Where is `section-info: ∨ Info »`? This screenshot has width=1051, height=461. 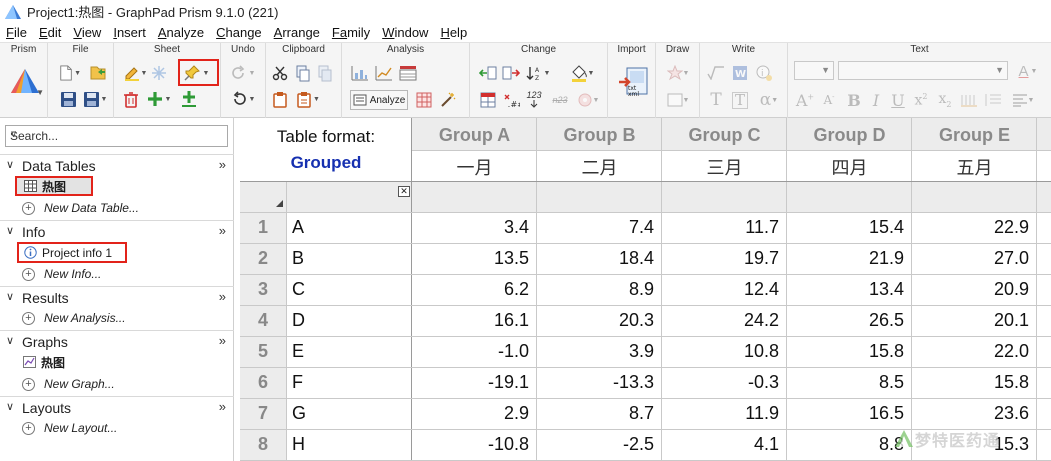 section-info: ∨ Info » is located at coordinates (117, 231).